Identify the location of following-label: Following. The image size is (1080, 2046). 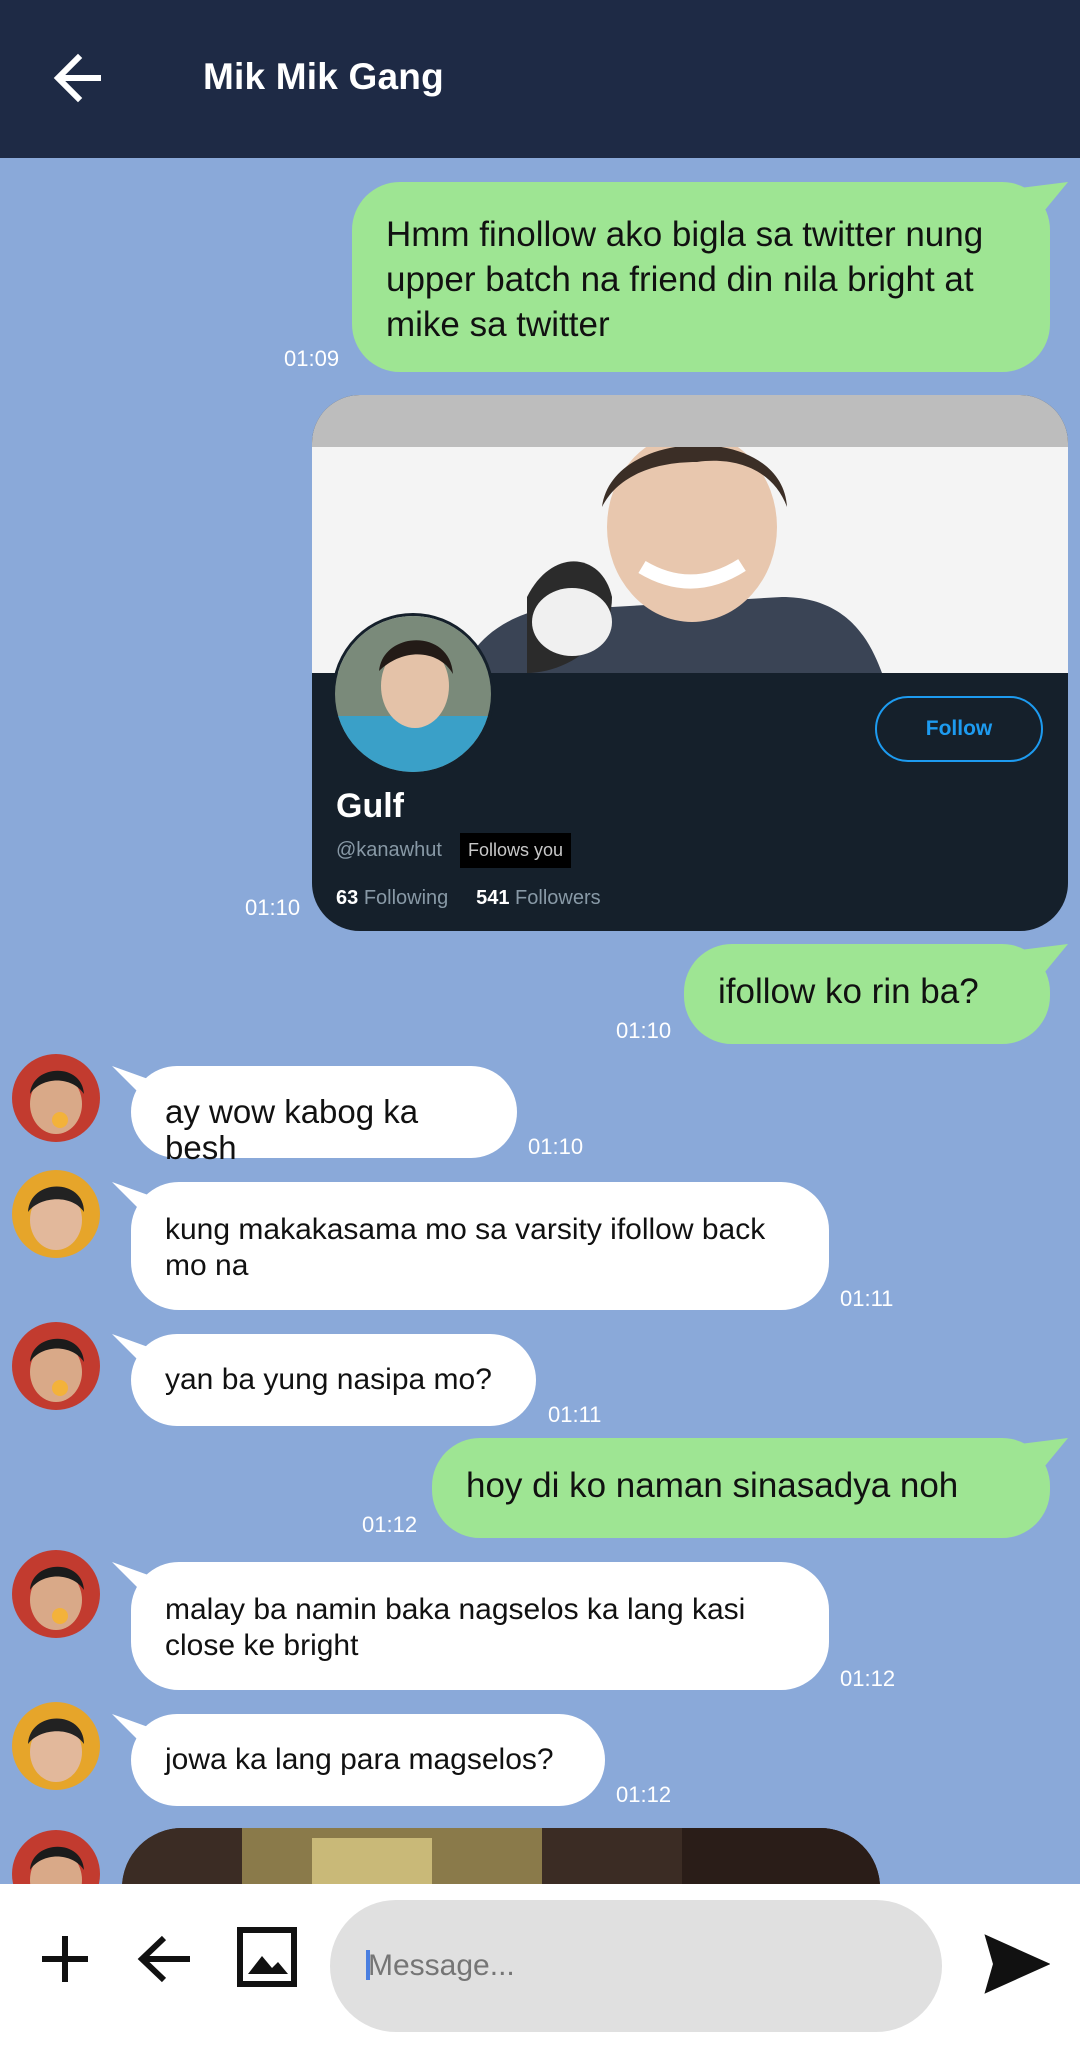
(406, 898).